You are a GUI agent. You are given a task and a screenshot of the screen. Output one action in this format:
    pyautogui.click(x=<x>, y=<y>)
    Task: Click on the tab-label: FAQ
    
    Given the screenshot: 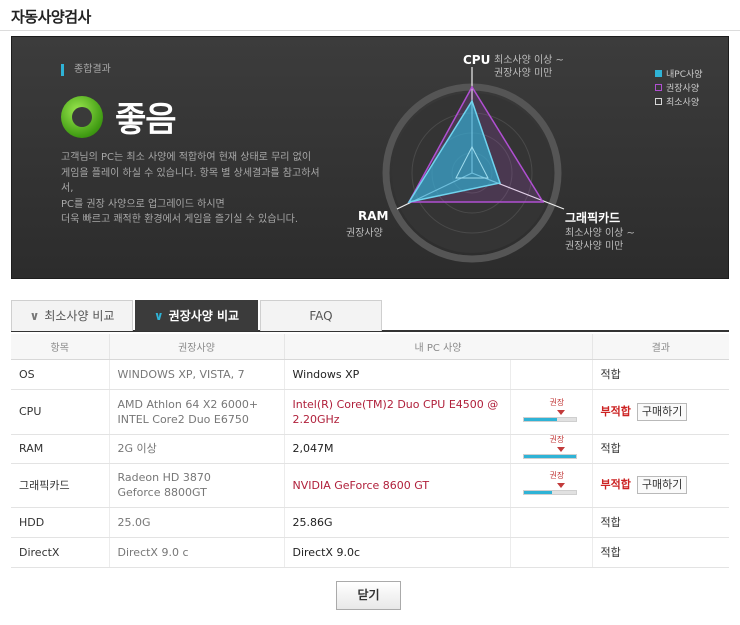 What is the action you would take?
    pyautogui.click(x=321, y=316)
    